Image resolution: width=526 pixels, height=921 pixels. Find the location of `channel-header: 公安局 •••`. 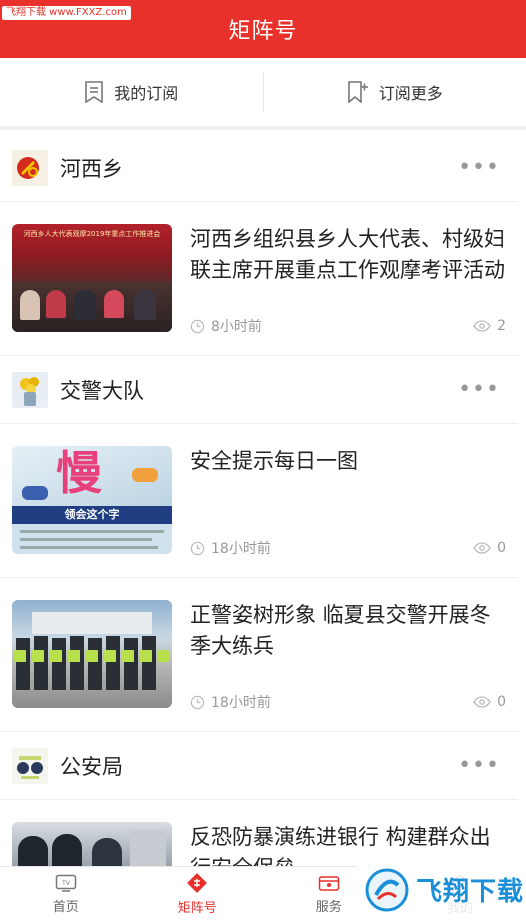

channel-header: 公安局 ••• is located at coordinates (259, 766).